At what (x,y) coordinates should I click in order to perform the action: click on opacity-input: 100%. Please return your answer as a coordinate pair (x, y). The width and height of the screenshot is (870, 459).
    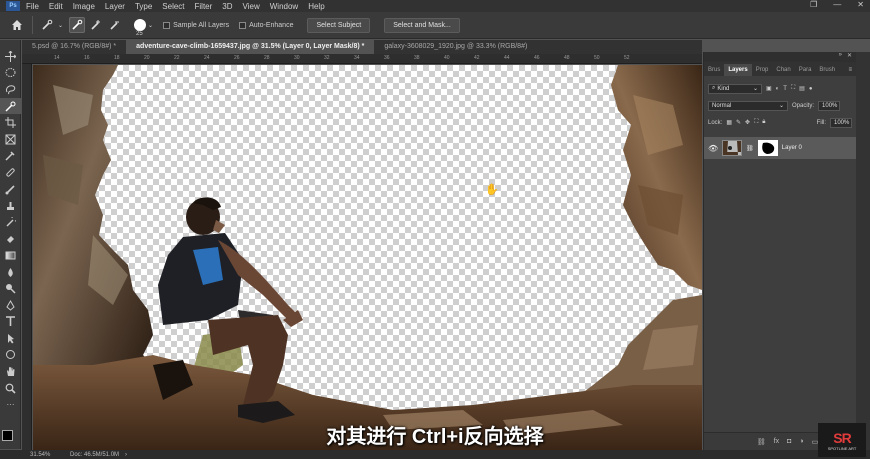
    Looking at the image, I should click on (829, 105).